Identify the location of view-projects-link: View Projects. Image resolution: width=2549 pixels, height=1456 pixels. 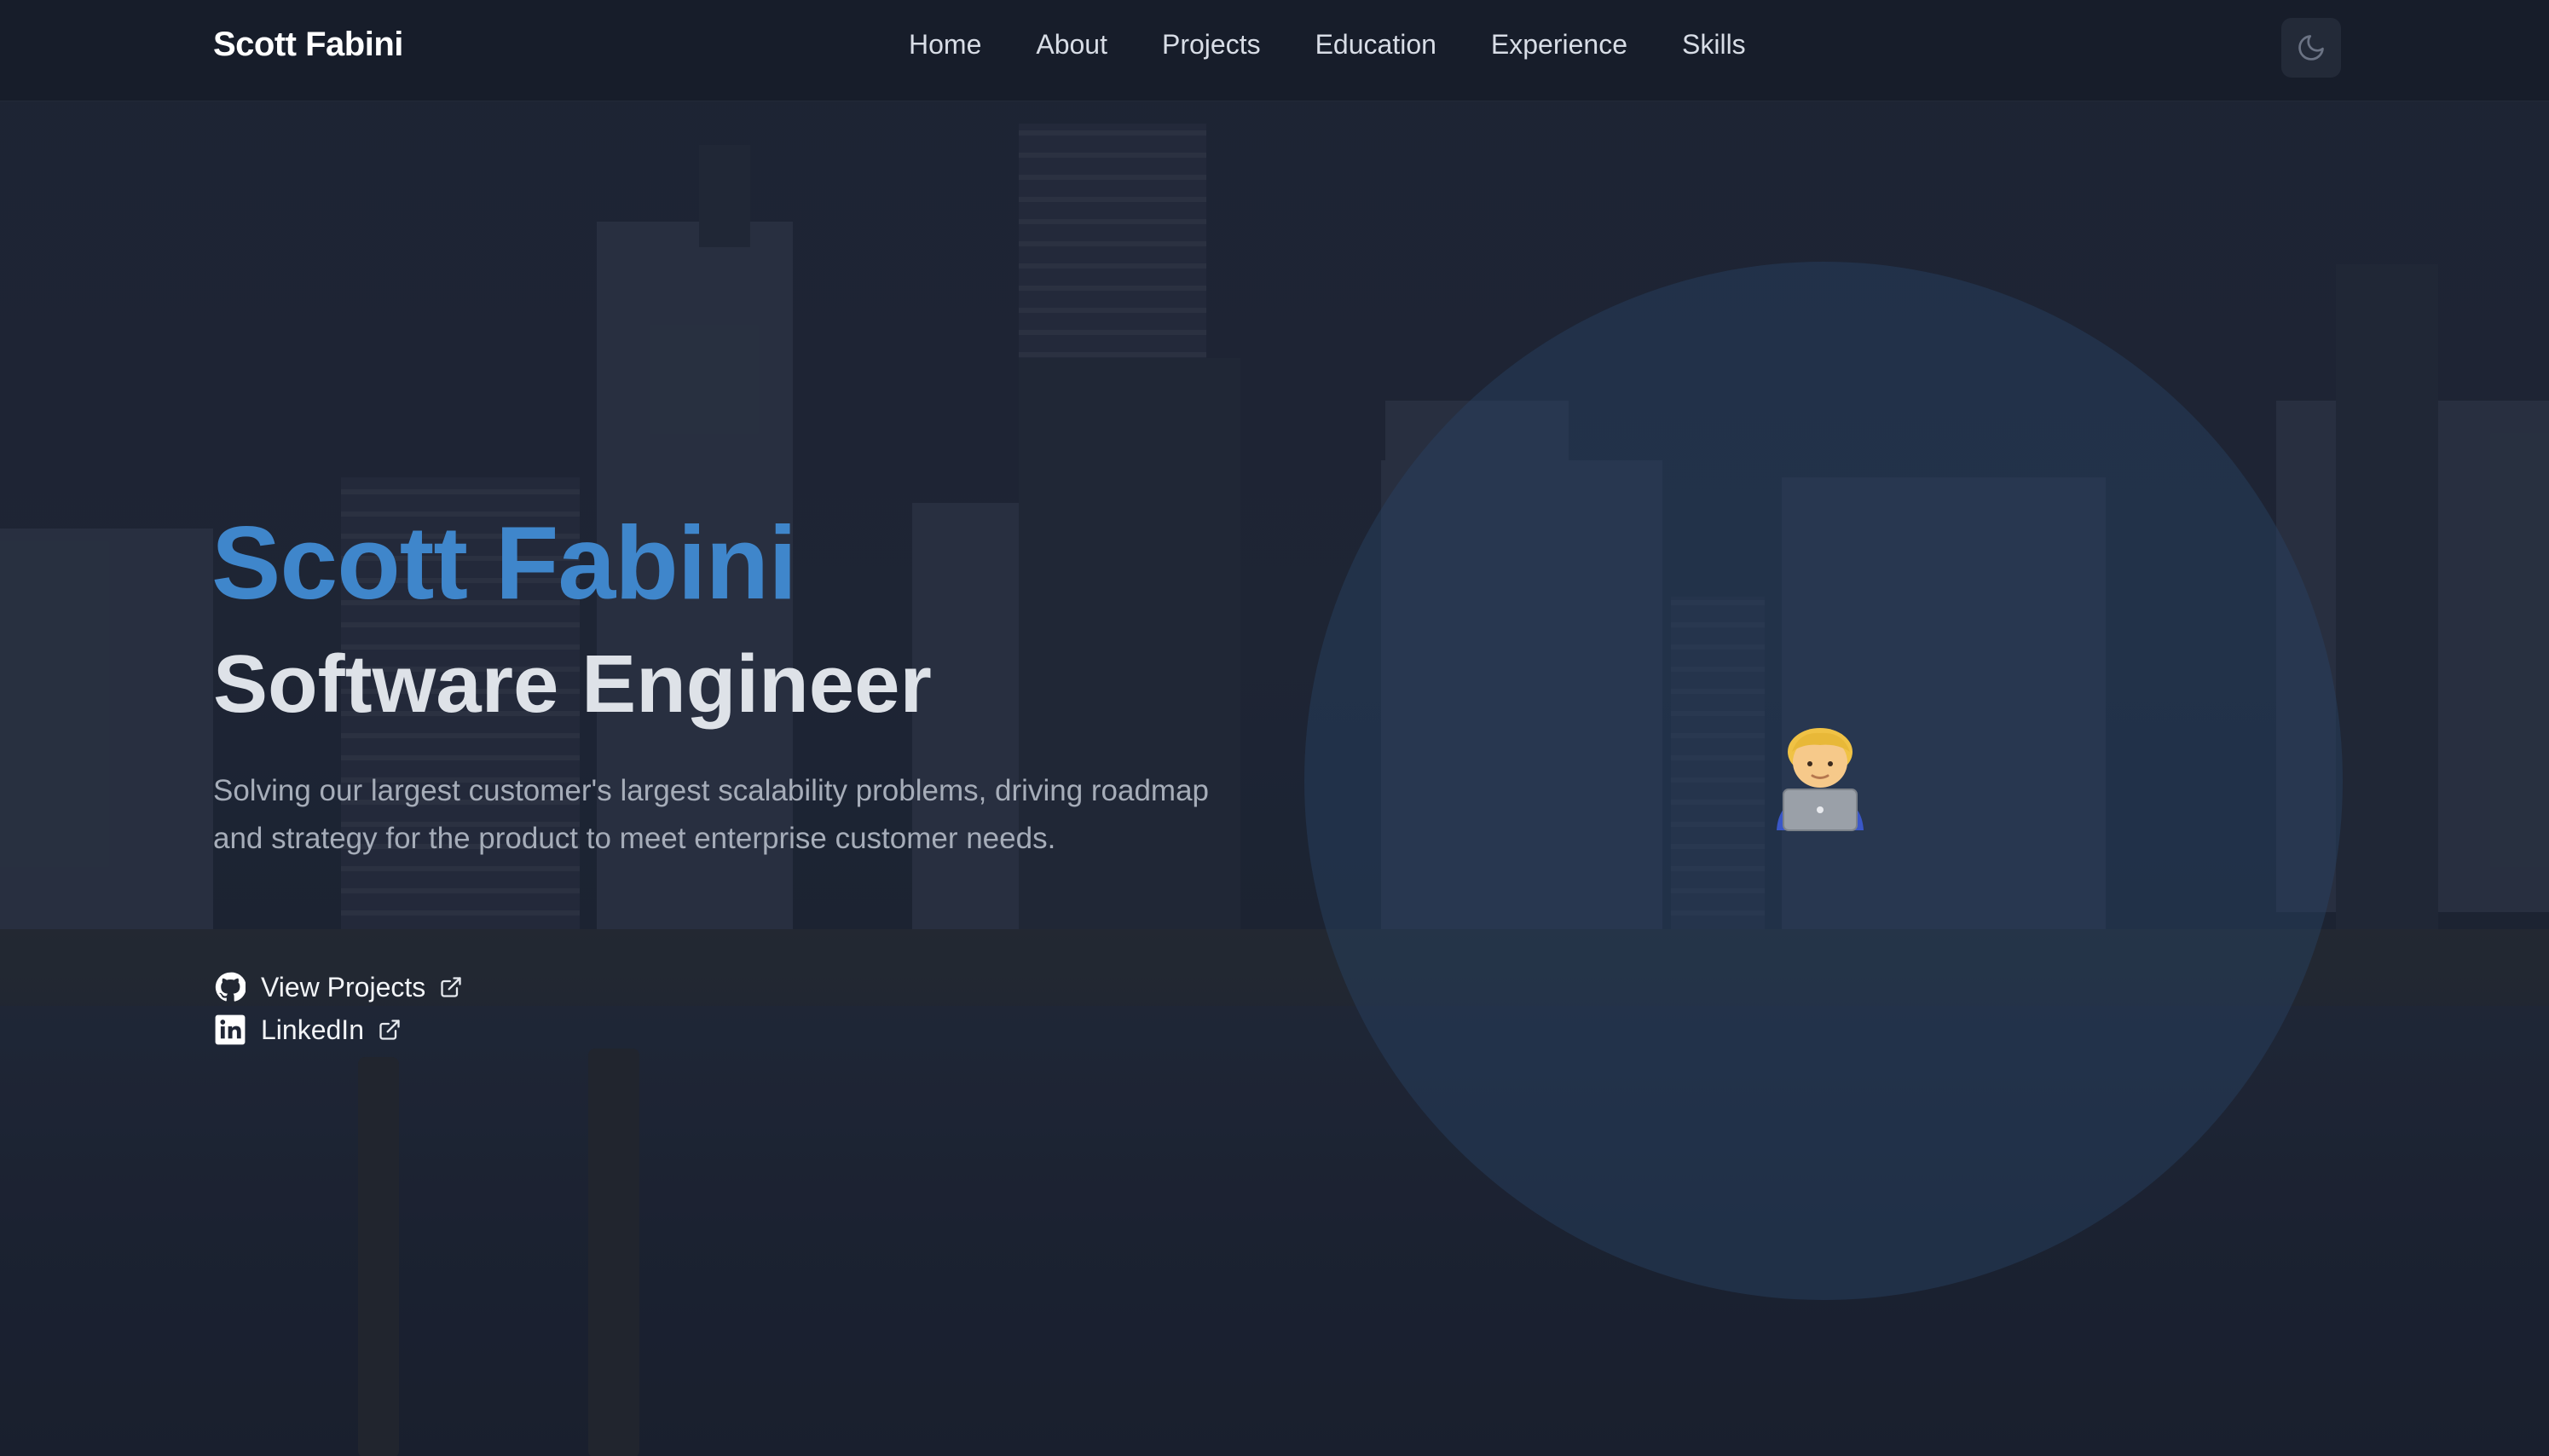
(339, 987).